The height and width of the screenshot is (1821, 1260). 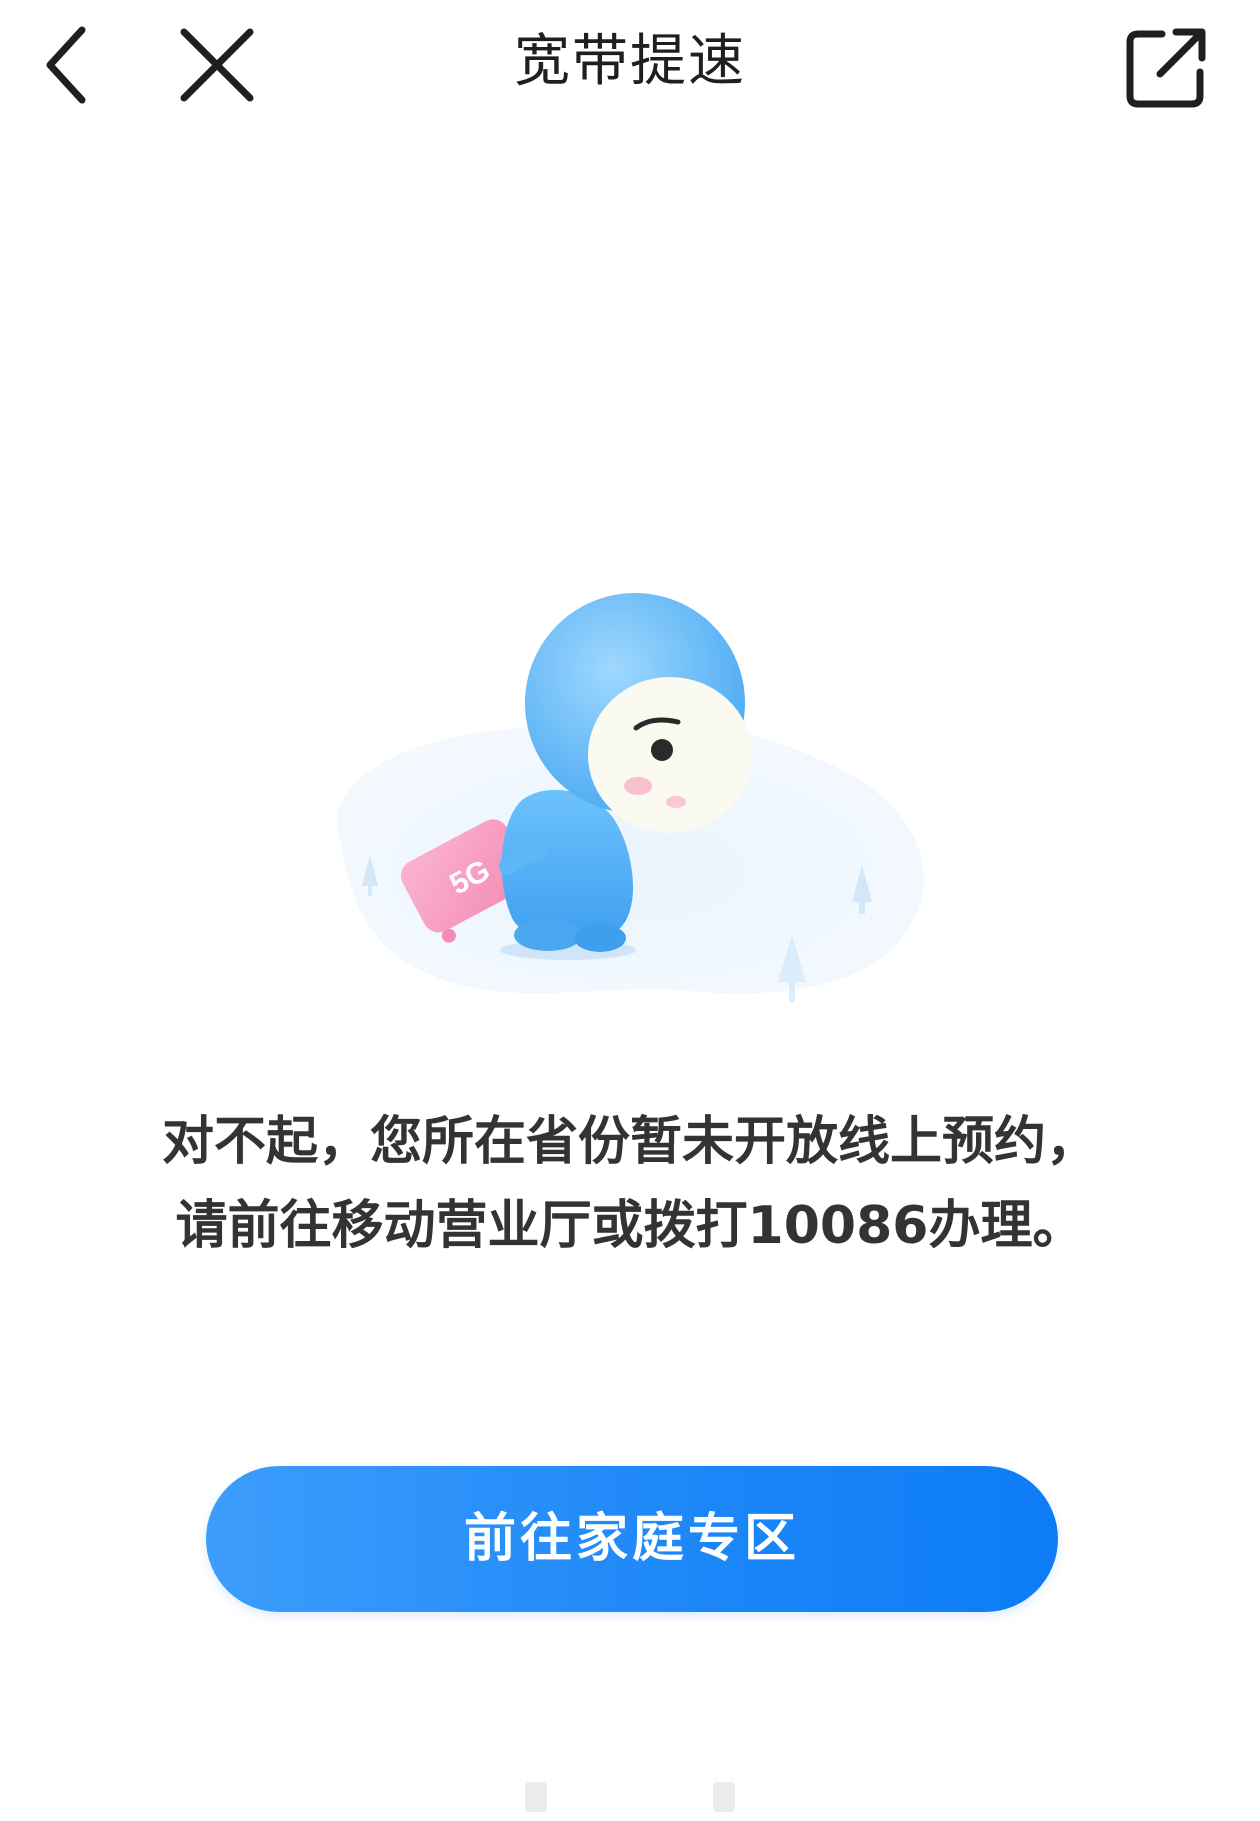 I want to click on external-link-icon, so click(x=1166, y=68).